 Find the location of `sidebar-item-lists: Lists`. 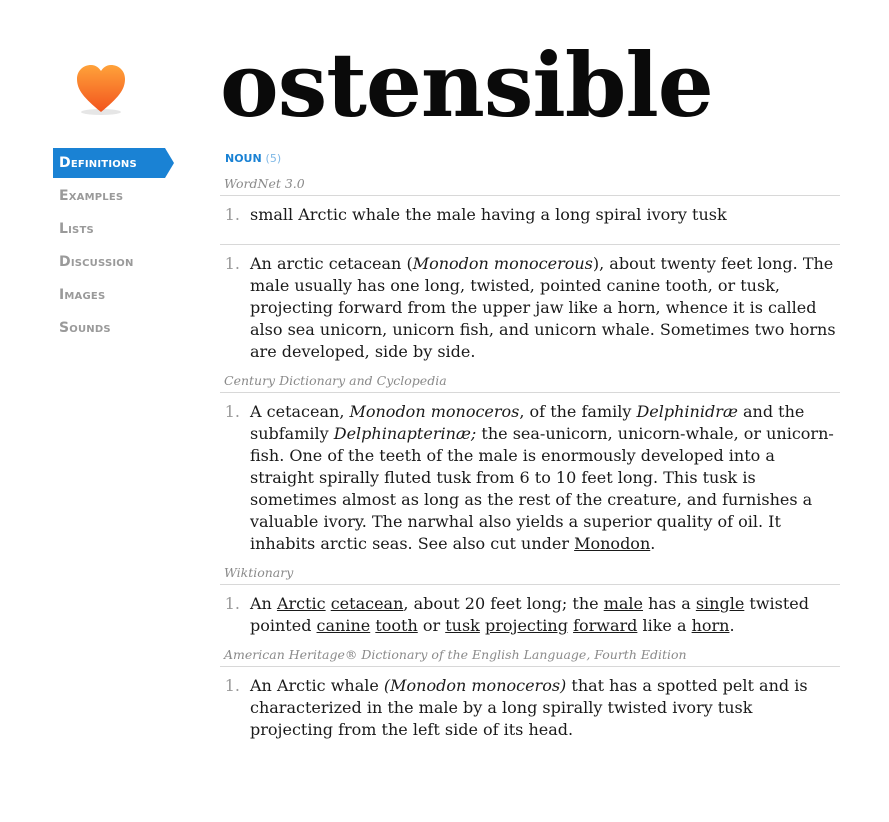

sidebar-item-lists: Lists is located at coordinates (115, 230).